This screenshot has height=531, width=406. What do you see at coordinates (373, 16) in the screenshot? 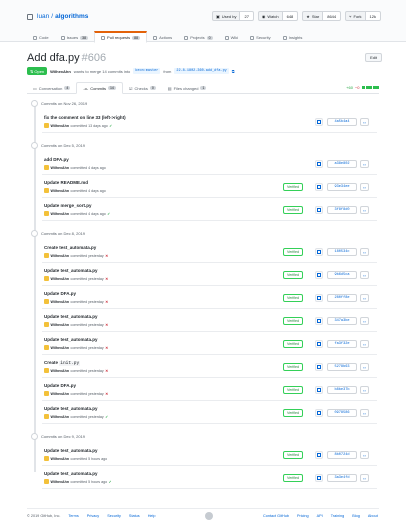
I see `fork-count: 12k` at bounding box center [373, 16].